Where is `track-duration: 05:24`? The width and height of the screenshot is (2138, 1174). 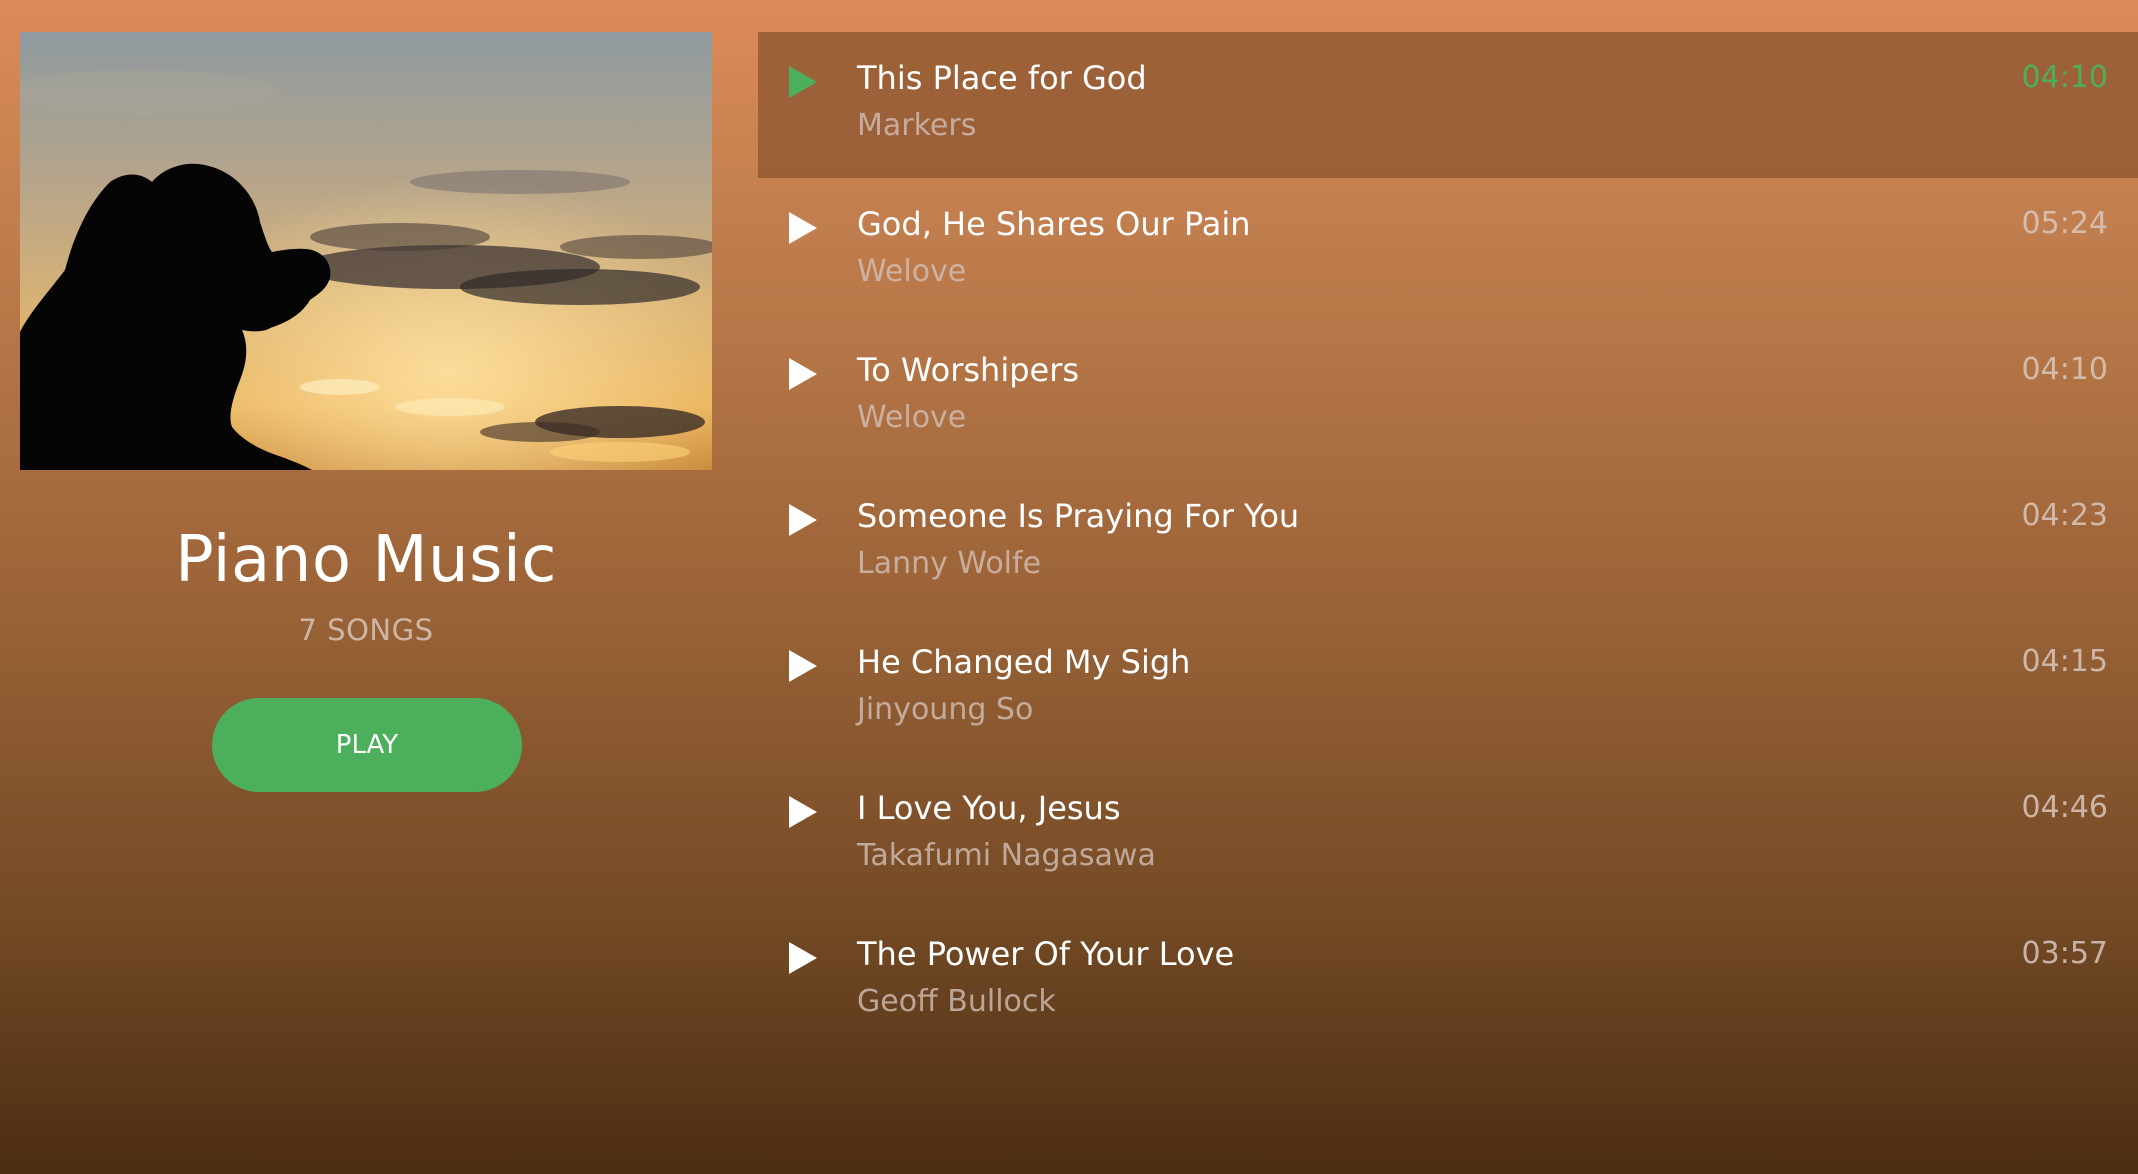 track-duration: 05:24 is located at coordinates (2064, 223).